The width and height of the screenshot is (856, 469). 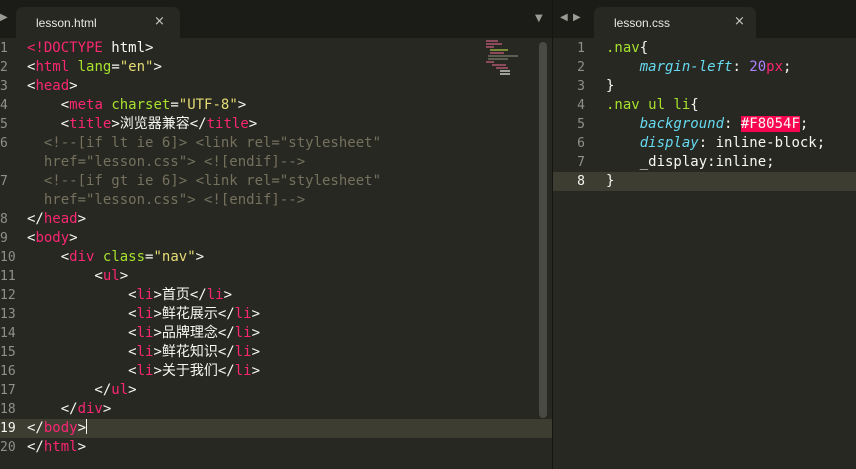 What do you see at coordinates (642, 23) in the screenshot?
I see `tab-title: lesson.css` at bounding box center [642, 23].